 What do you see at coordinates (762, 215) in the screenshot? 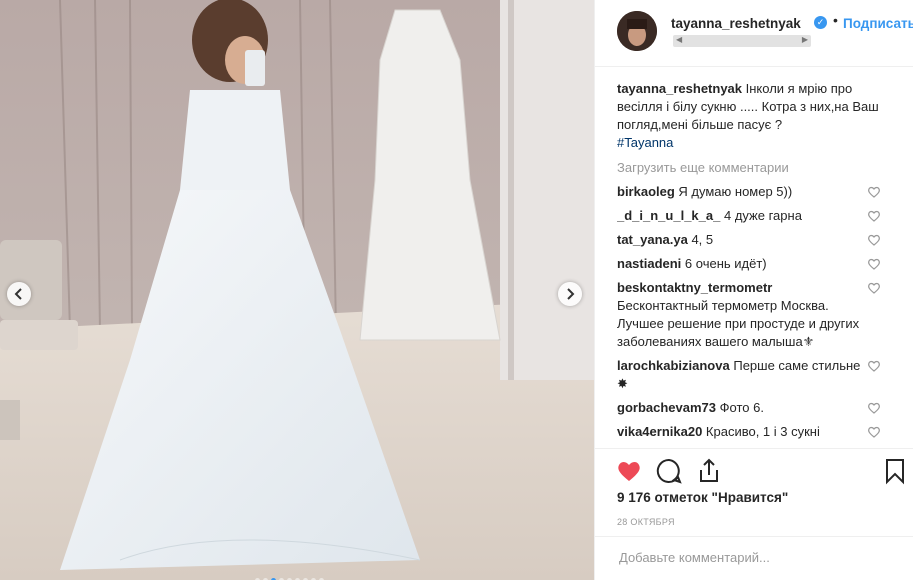
I see `comment-text: 4 дуже гарна` at bounding box center [762, 215].